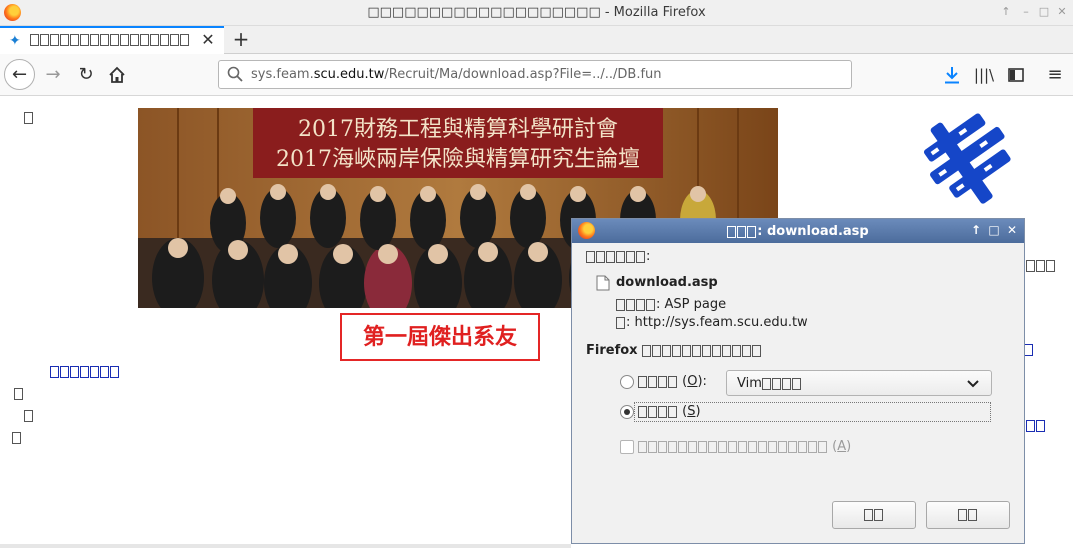  I want to click on save-file-label: (S), so click(669, 411).